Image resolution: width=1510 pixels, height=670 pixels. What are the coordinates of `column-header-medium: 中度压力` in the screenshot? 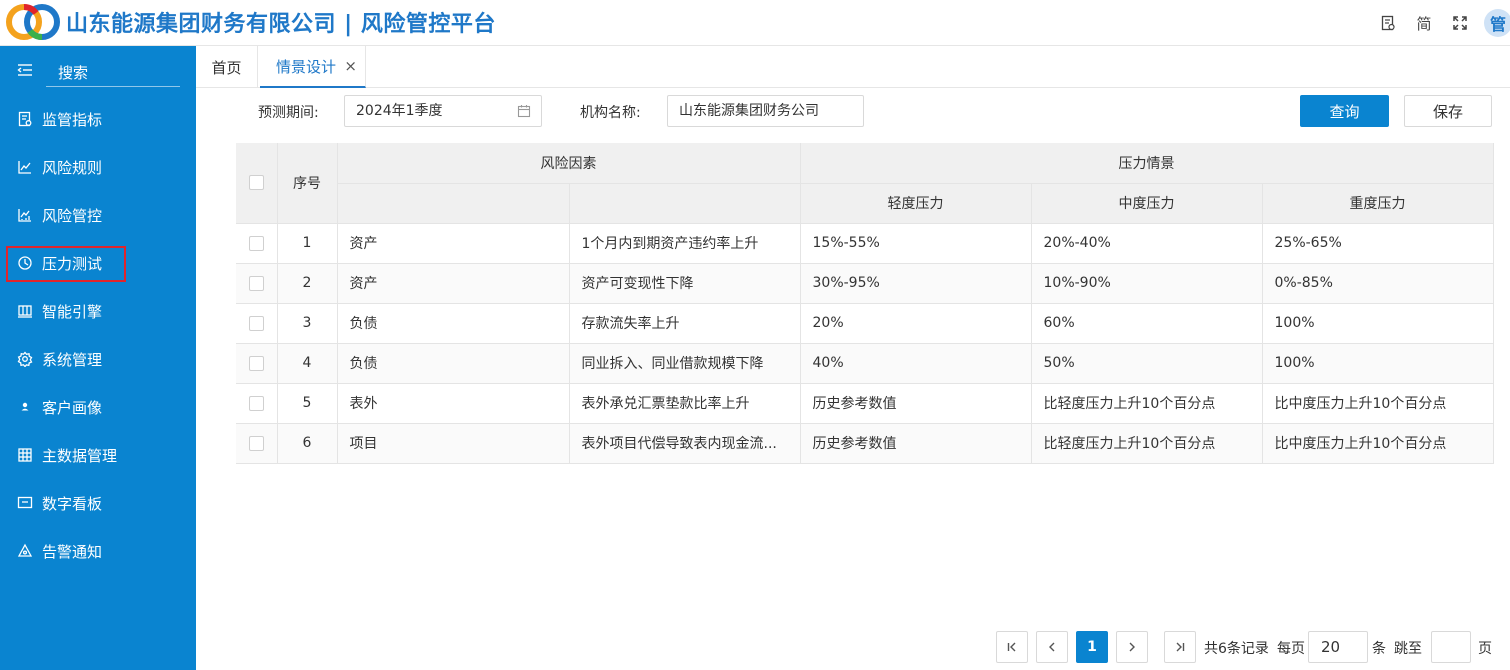 It's located at (1147, 203).